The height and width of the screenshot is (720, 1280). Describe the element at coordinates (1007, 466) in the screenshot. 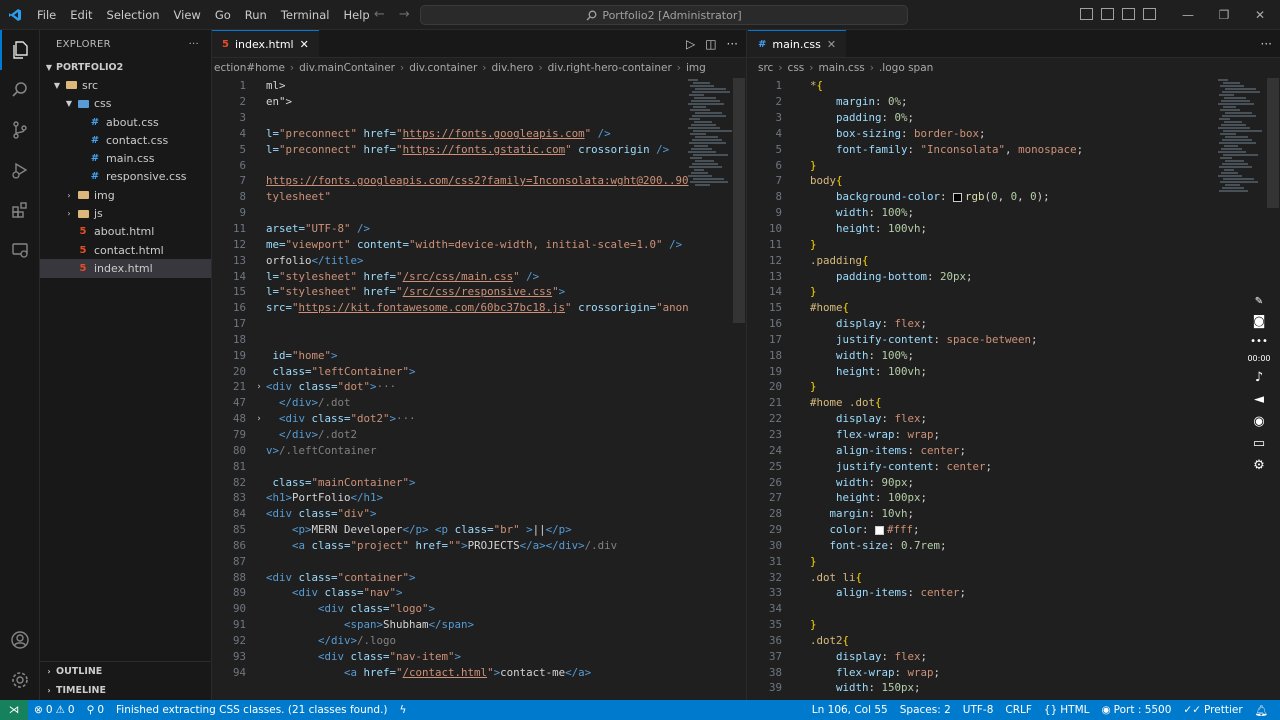

I see `code-line: 25 justify-content: center;` at that location.